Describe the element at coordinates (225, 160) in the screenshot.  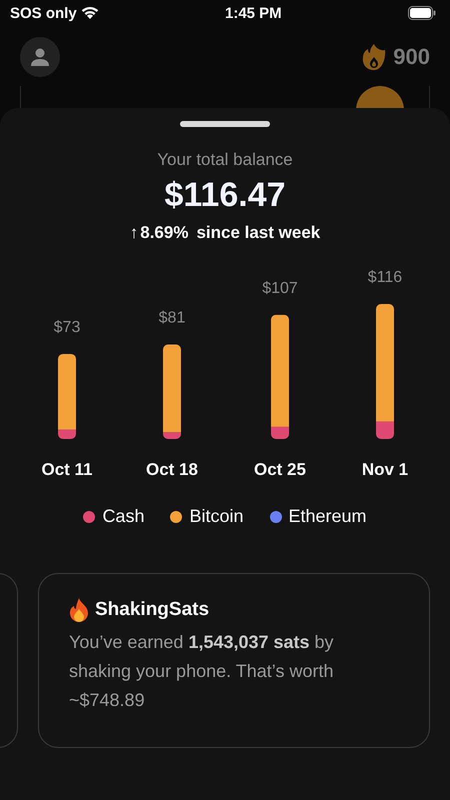
I see `balance-title: Your total balance` at that location.